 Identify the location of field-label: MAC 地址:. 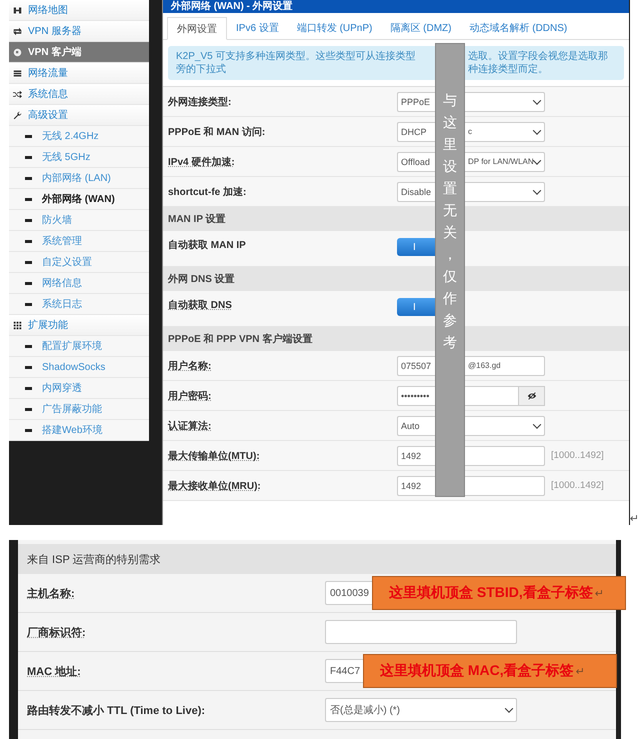
(54, 671).